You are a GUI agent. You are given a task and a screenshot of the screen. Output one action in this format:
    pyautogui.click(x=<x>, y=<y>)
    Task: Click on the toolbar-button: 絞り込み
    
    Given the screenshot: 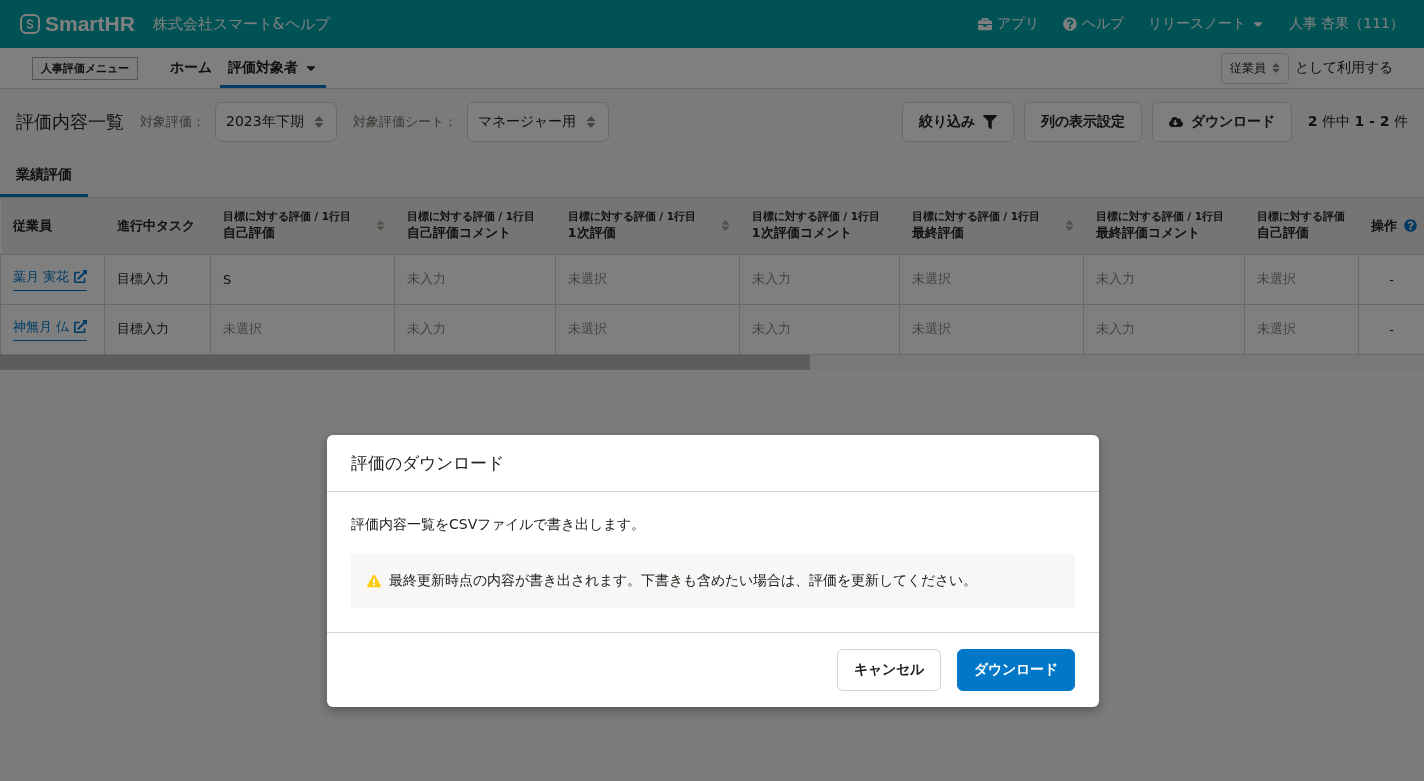 What is the action you would take?
    pyautogui.click(x=957, y=122)
    